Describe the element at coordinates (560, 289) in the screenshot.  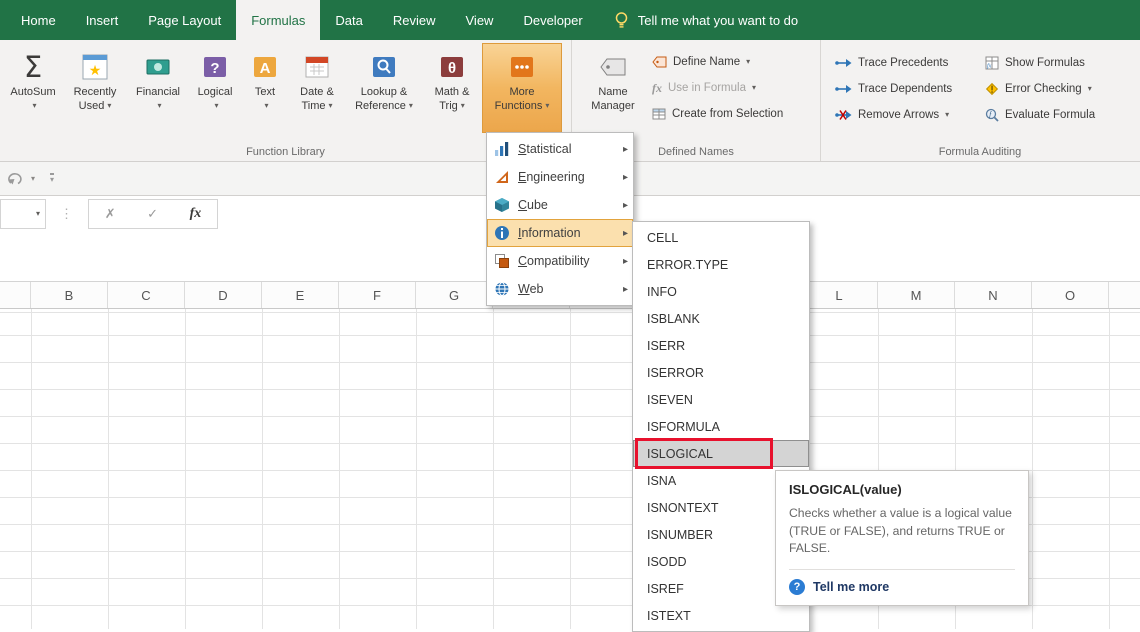
I see `menu-item-web: Web ▸` at that location.